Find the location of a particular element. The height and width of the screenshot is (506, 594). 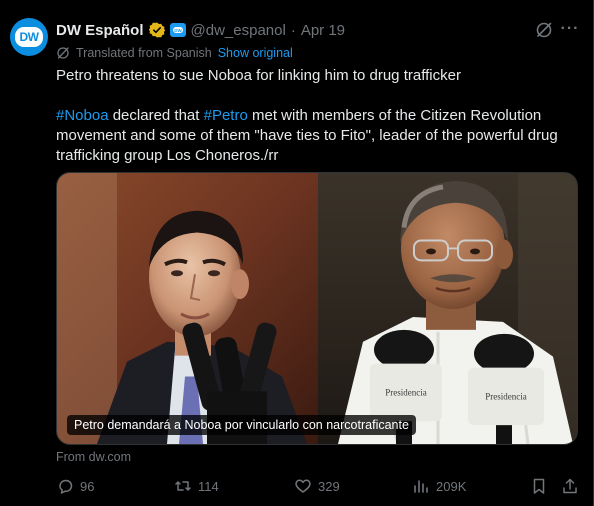

like-button: 329 is located at coordinates (317, 486).